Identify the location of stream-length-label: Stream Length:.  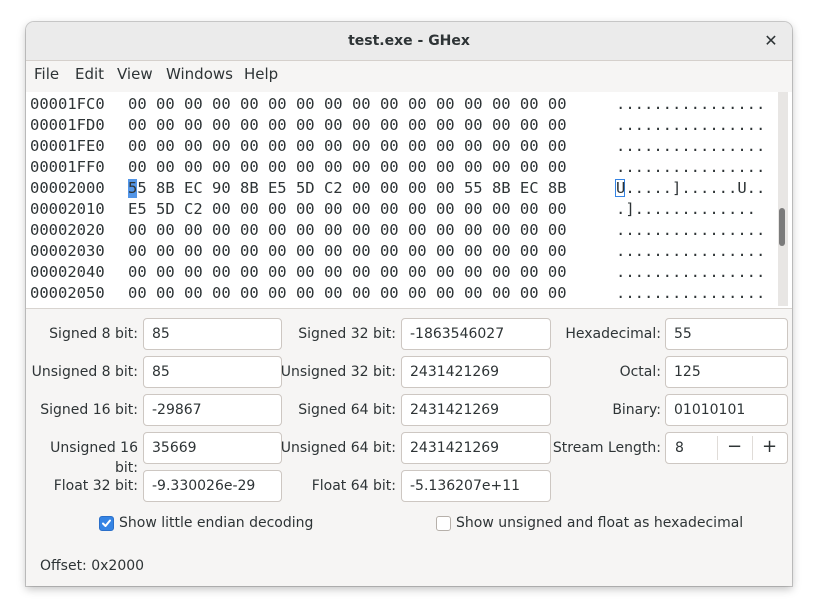
(606, 448).